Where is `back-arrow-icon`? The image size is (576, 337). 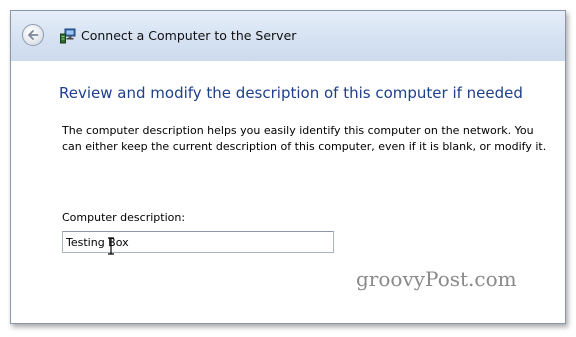 back-arrow-icon is located at coordinates (33, 35).